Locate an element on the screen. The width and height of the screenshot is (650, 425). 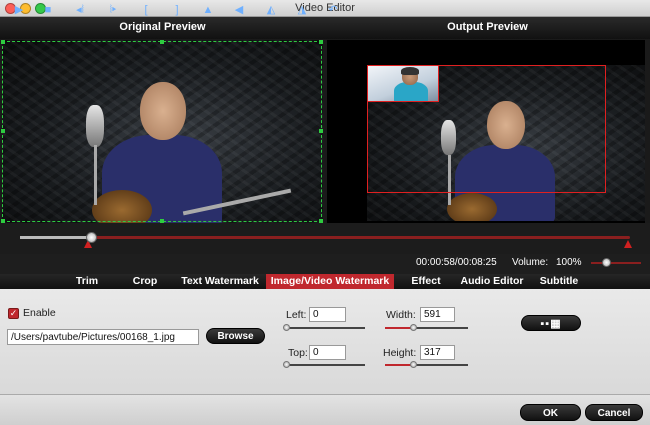
browse-button: Browse is located at coordinates (235, 336).